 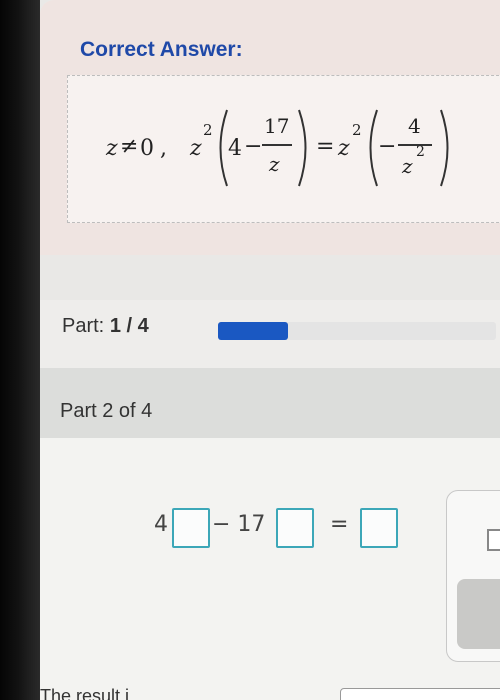 What do you see at coordinates (325, 146) in the screenshot?
I see `equals-sign: =` at bounding box center [325, 146].